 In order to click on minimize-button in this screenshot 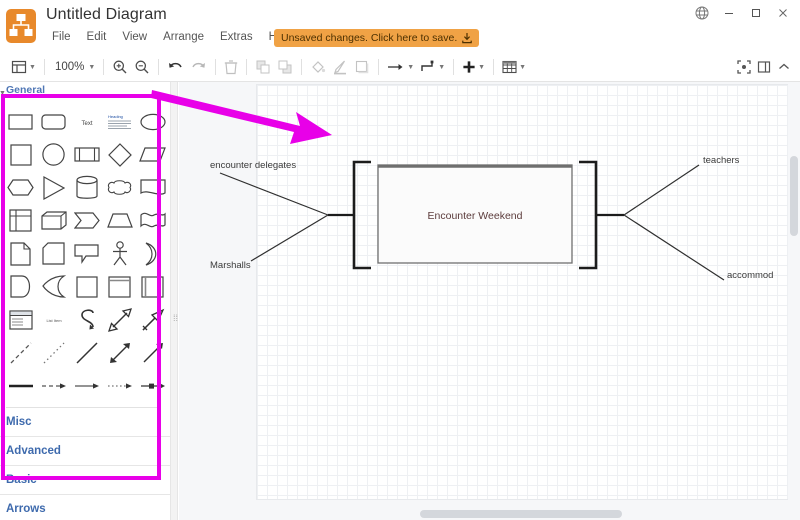, I will do `click(728, 13)`.